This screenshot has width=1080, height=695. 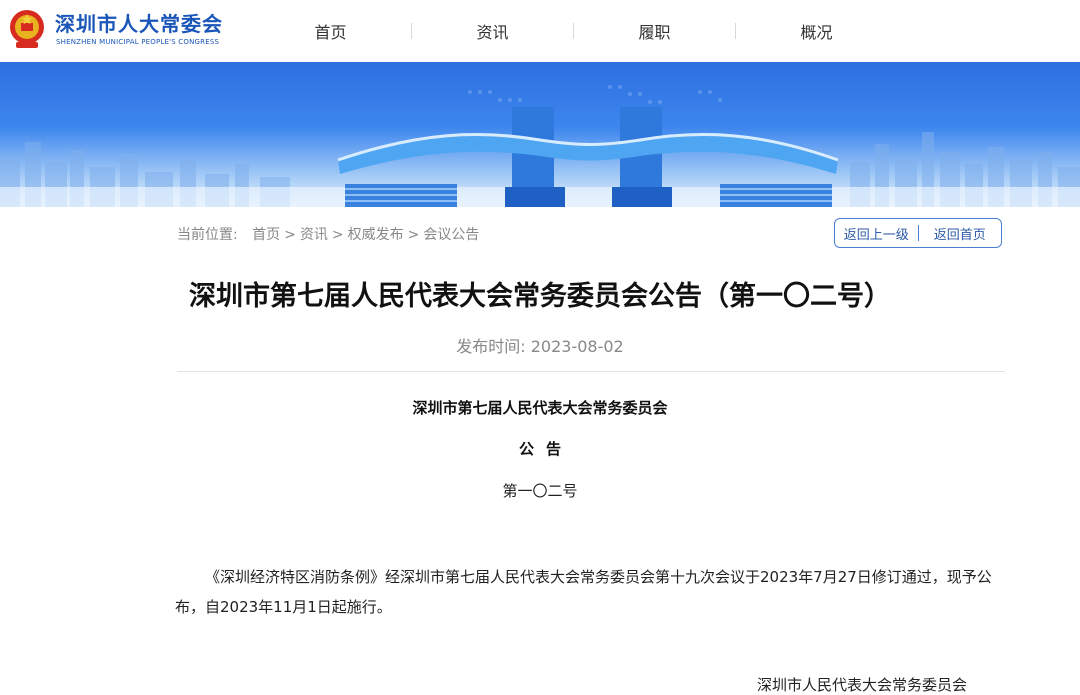 I want to click on article-title: 深圳市第七届人民代表大会常务委员会公告（第一〇二号）, so click(x=540, y=296).